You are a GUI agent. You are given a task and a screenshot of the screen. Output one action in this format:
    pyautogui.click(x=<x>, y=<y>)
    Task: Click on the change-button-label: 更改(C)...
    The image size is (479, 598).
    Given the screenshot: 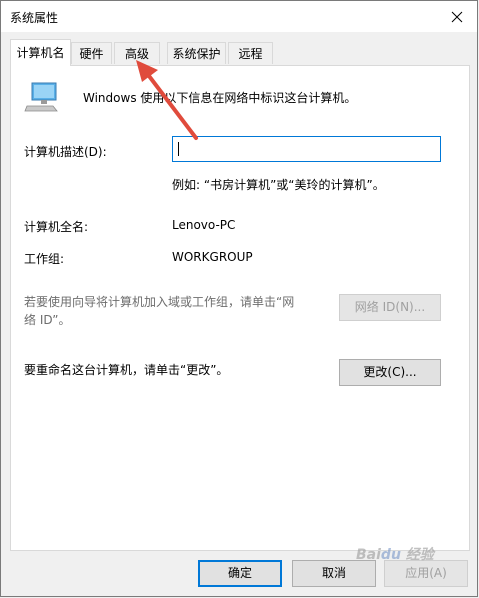 What is the action you would take?
    pyautogui.click(x=390, y=372)
    